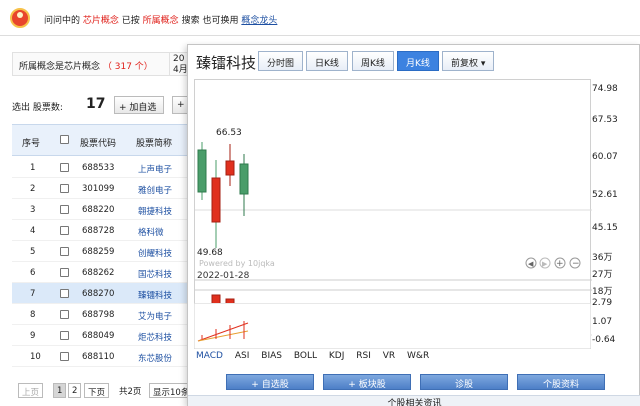 The image size is (640, 406). What do you see at coordinates (130, 21) in the screenshot?
I see `question-mid: 已按` at bounding box center [130, 21].